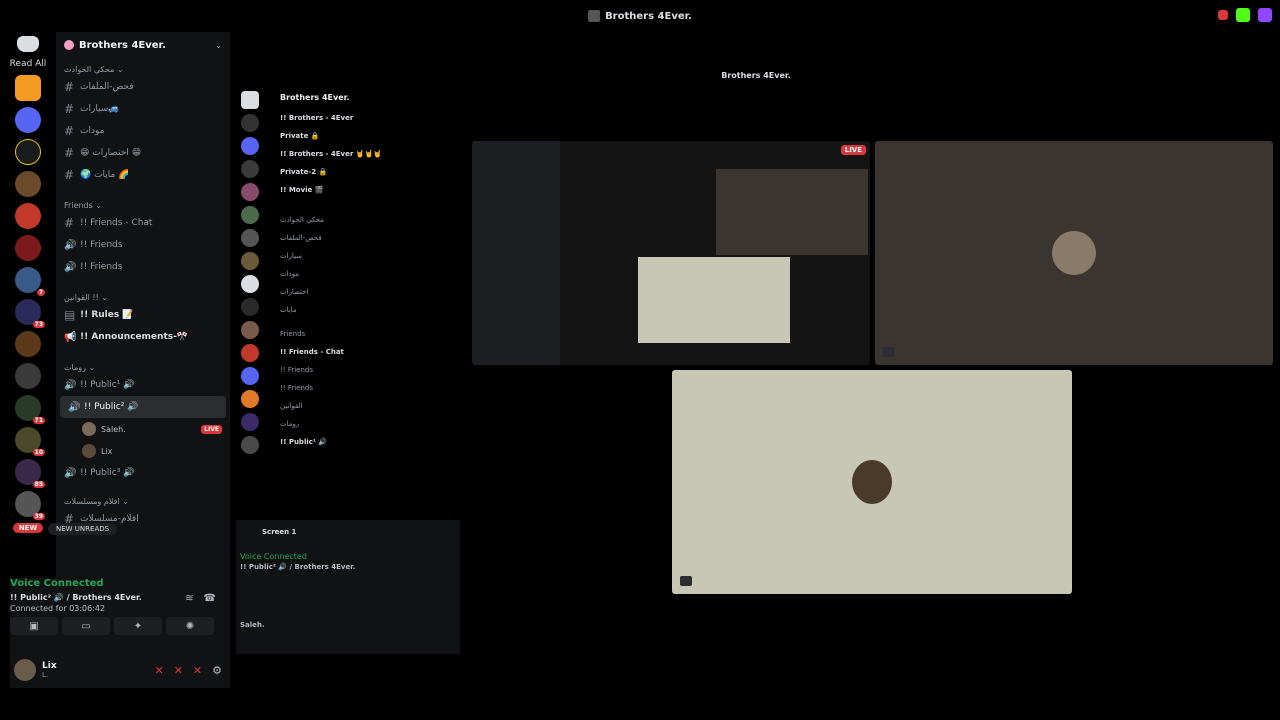 This screenshot has height=720, width=1280. I want to click on category-header: رومات ⌄, so click(143, 367).